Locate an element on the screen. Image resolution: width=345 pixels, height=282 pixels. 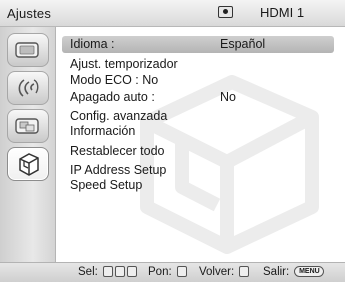
input-source-icon is located at coordinates (225, 12).